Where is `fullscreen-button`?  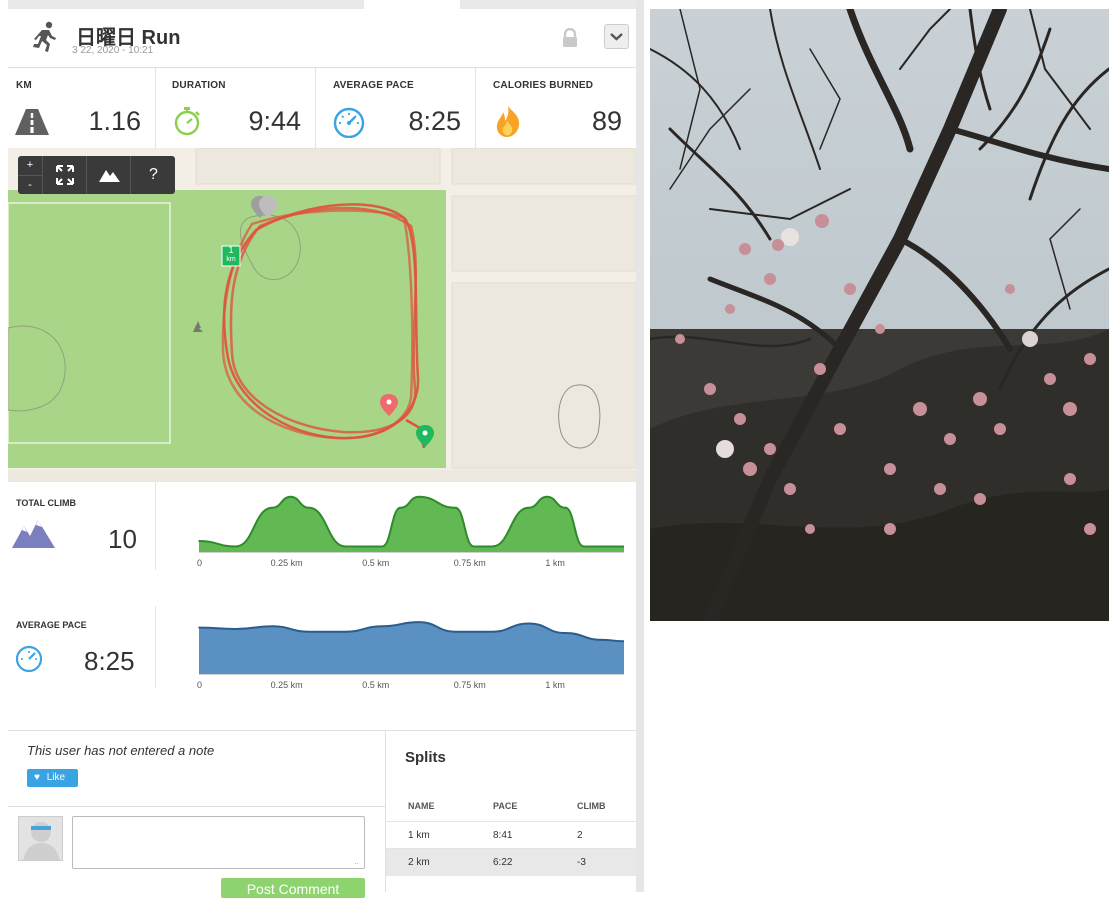 fullscreen-button is located at coordinates (64, 175).